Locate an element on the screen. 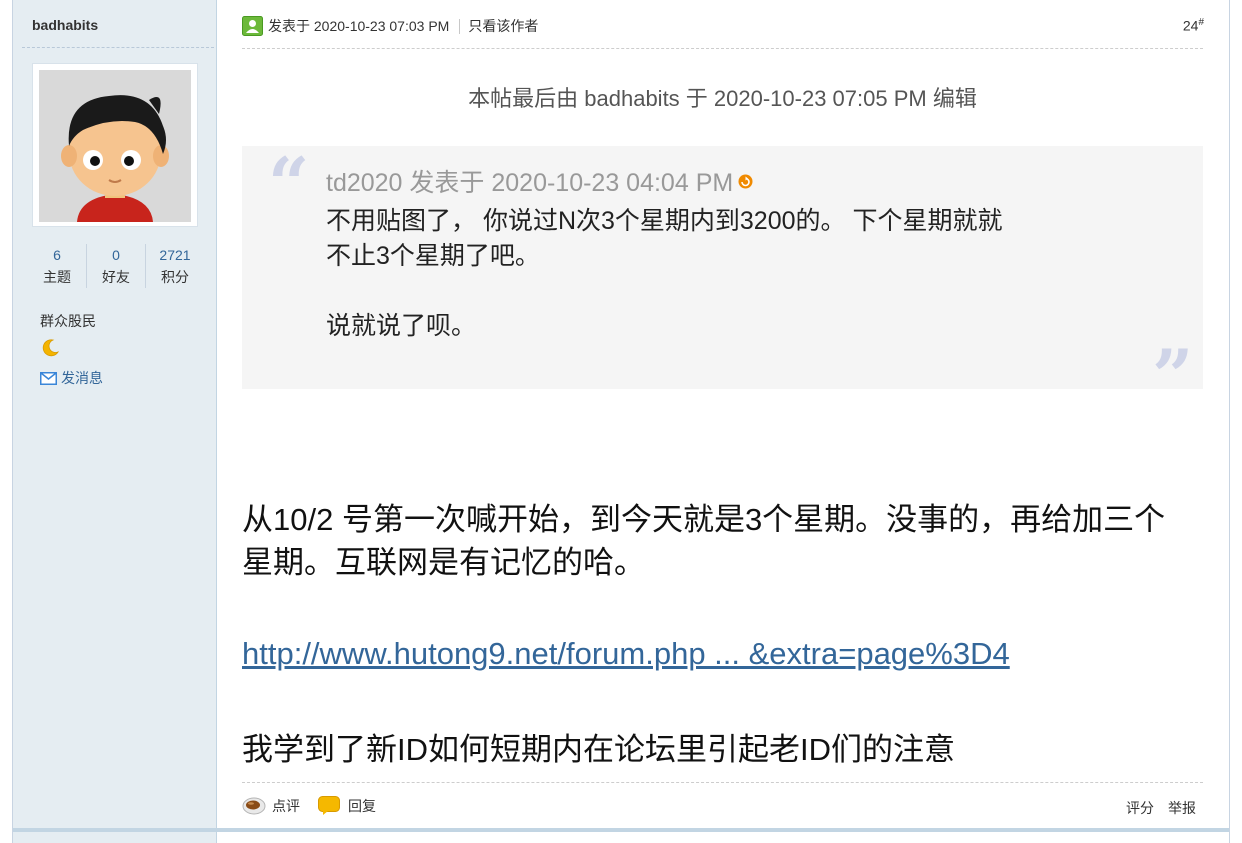 The image size is (1242, 843). close-quote-icon: ” is located at coordinates (1173, 375).